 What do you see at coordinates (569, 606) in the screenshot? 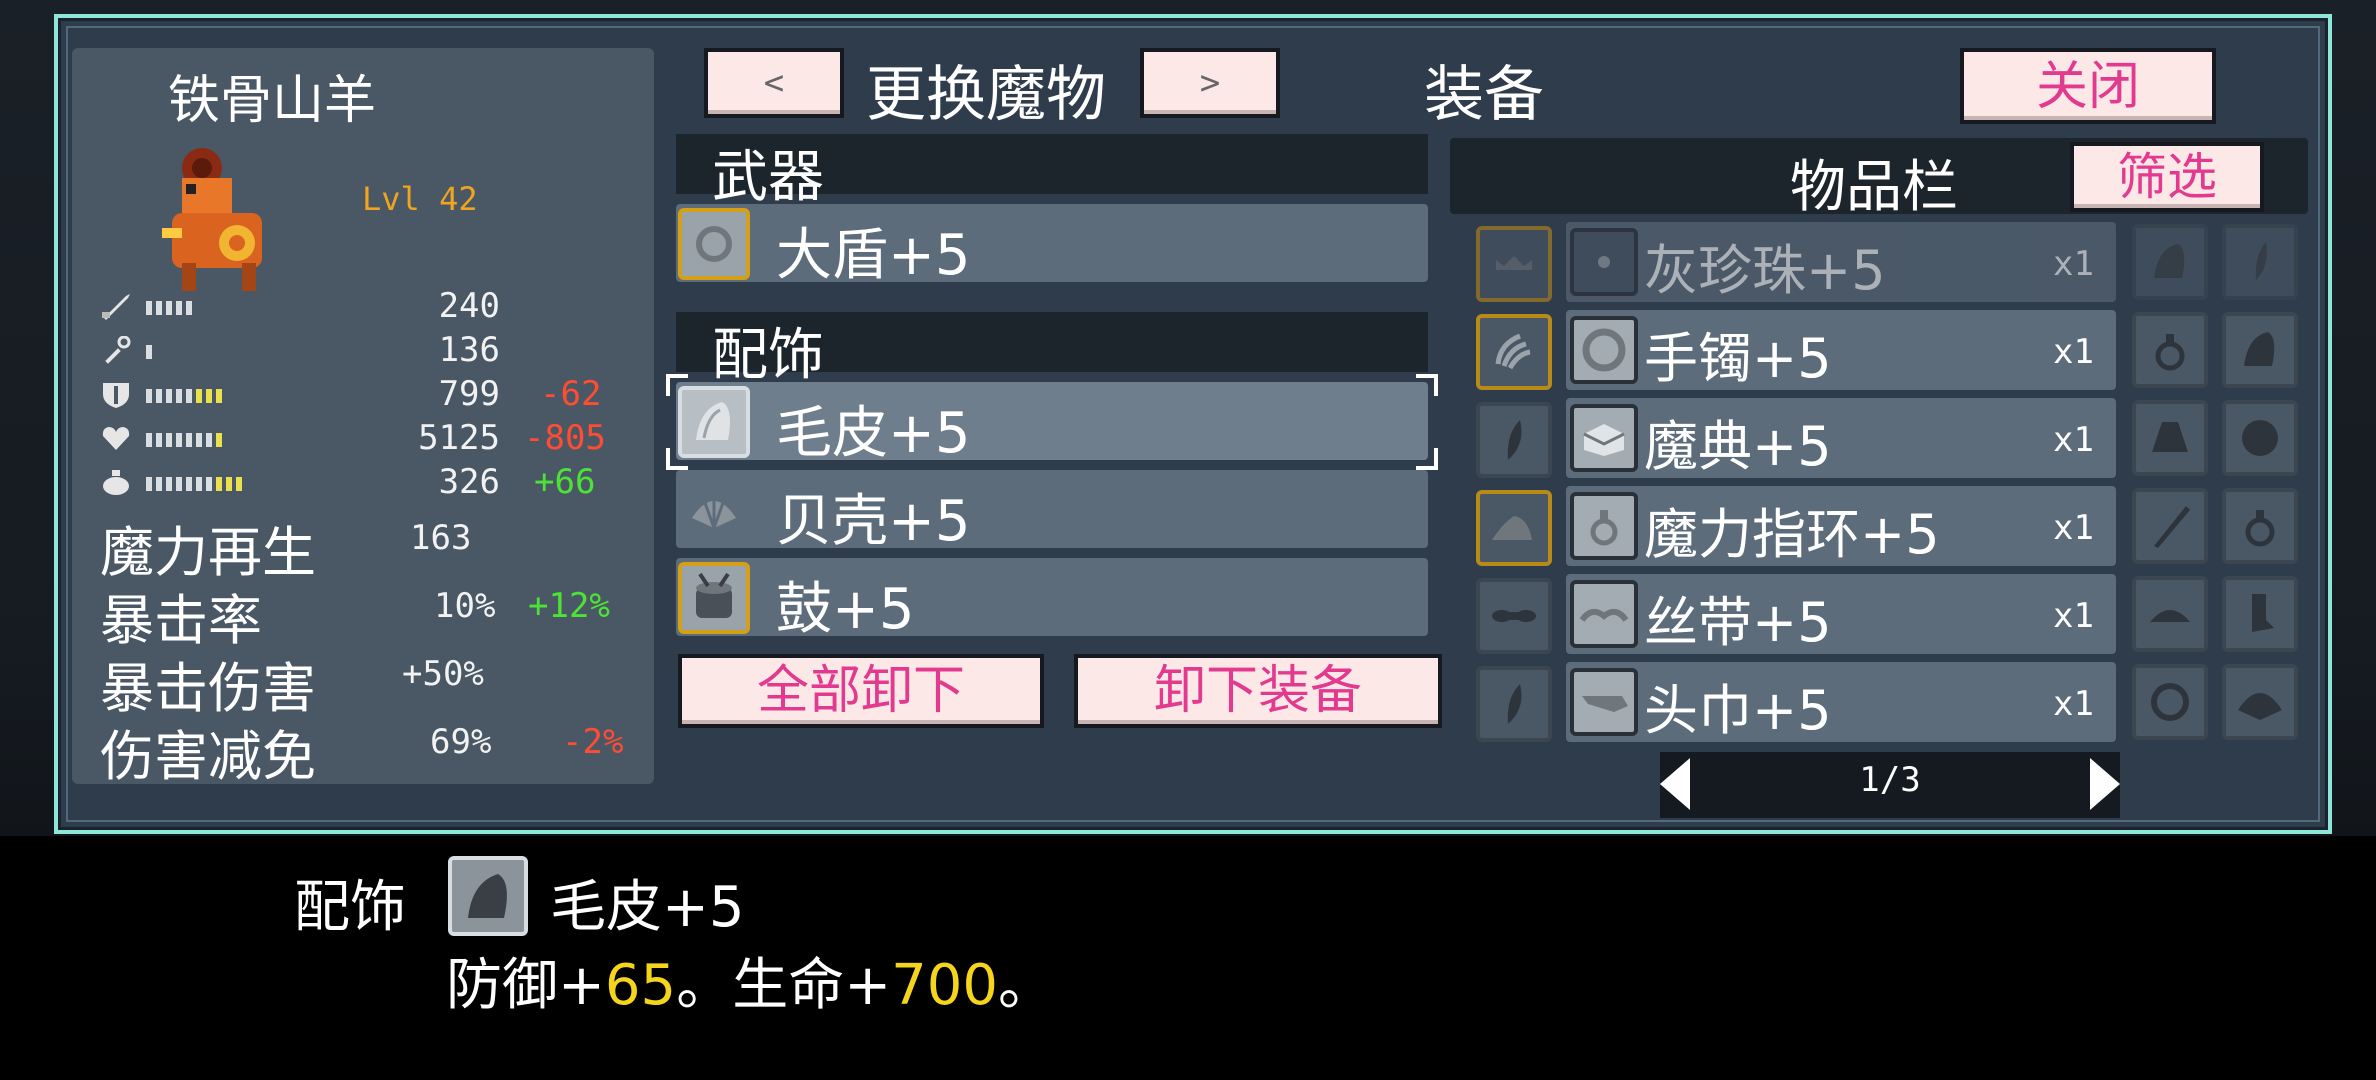
I see `attr-delta: +12%` at bounding box center [569, 606].